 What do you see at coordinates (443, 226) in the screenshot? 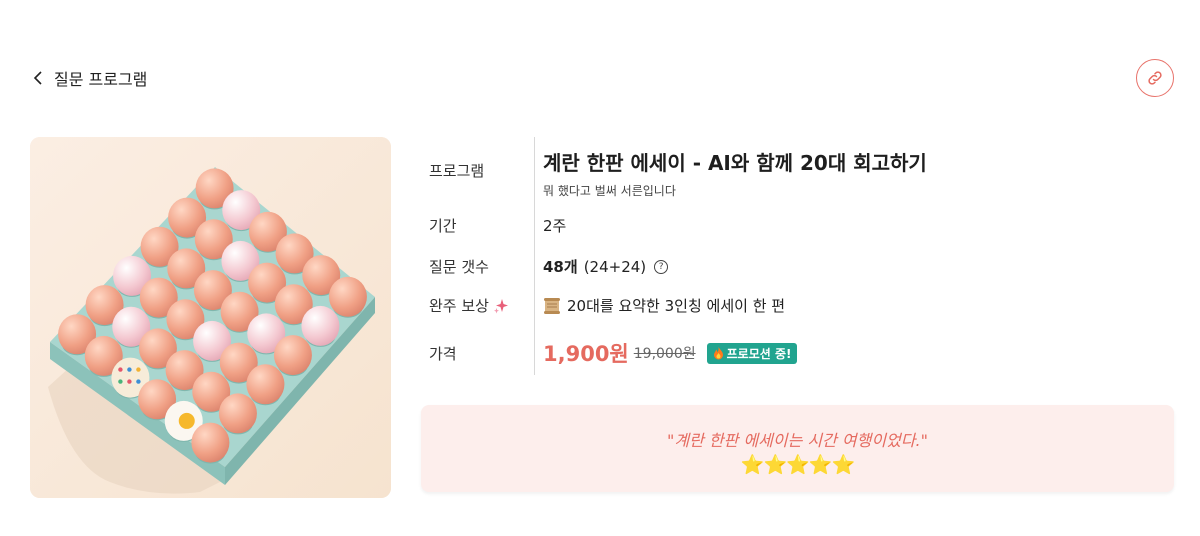
I see `period-label: 기간` at bounding box center [443, 226].